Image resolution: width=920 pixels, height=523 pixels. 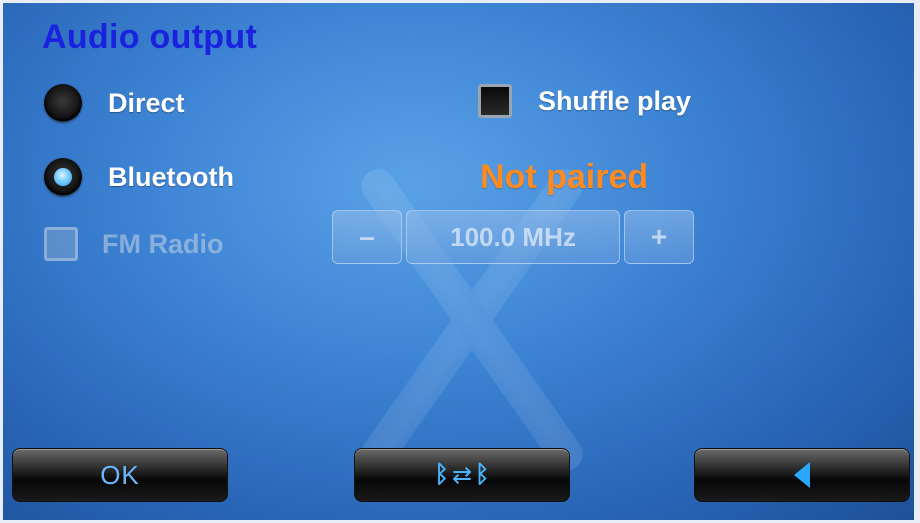 What do you see at coordinates (482, 474) in the screenshot?
I see `bluetooth-icon-right: ᛒ` at bounding box center [482, 474].